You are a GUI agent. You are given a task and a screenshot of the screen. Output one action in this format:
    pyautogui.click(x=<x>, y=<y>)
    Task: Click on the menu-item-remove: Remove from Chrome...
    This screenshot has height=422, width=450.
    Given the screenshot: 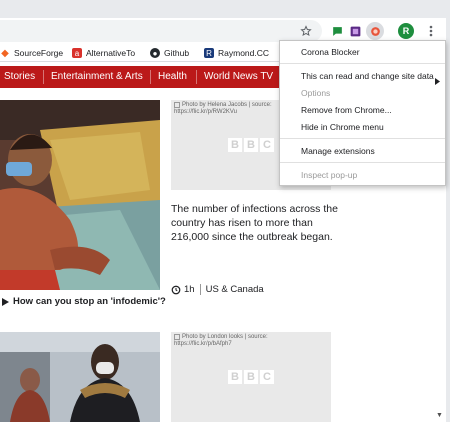 What is the action you would take?
    pyautogui.click(x=346, y=110)
    